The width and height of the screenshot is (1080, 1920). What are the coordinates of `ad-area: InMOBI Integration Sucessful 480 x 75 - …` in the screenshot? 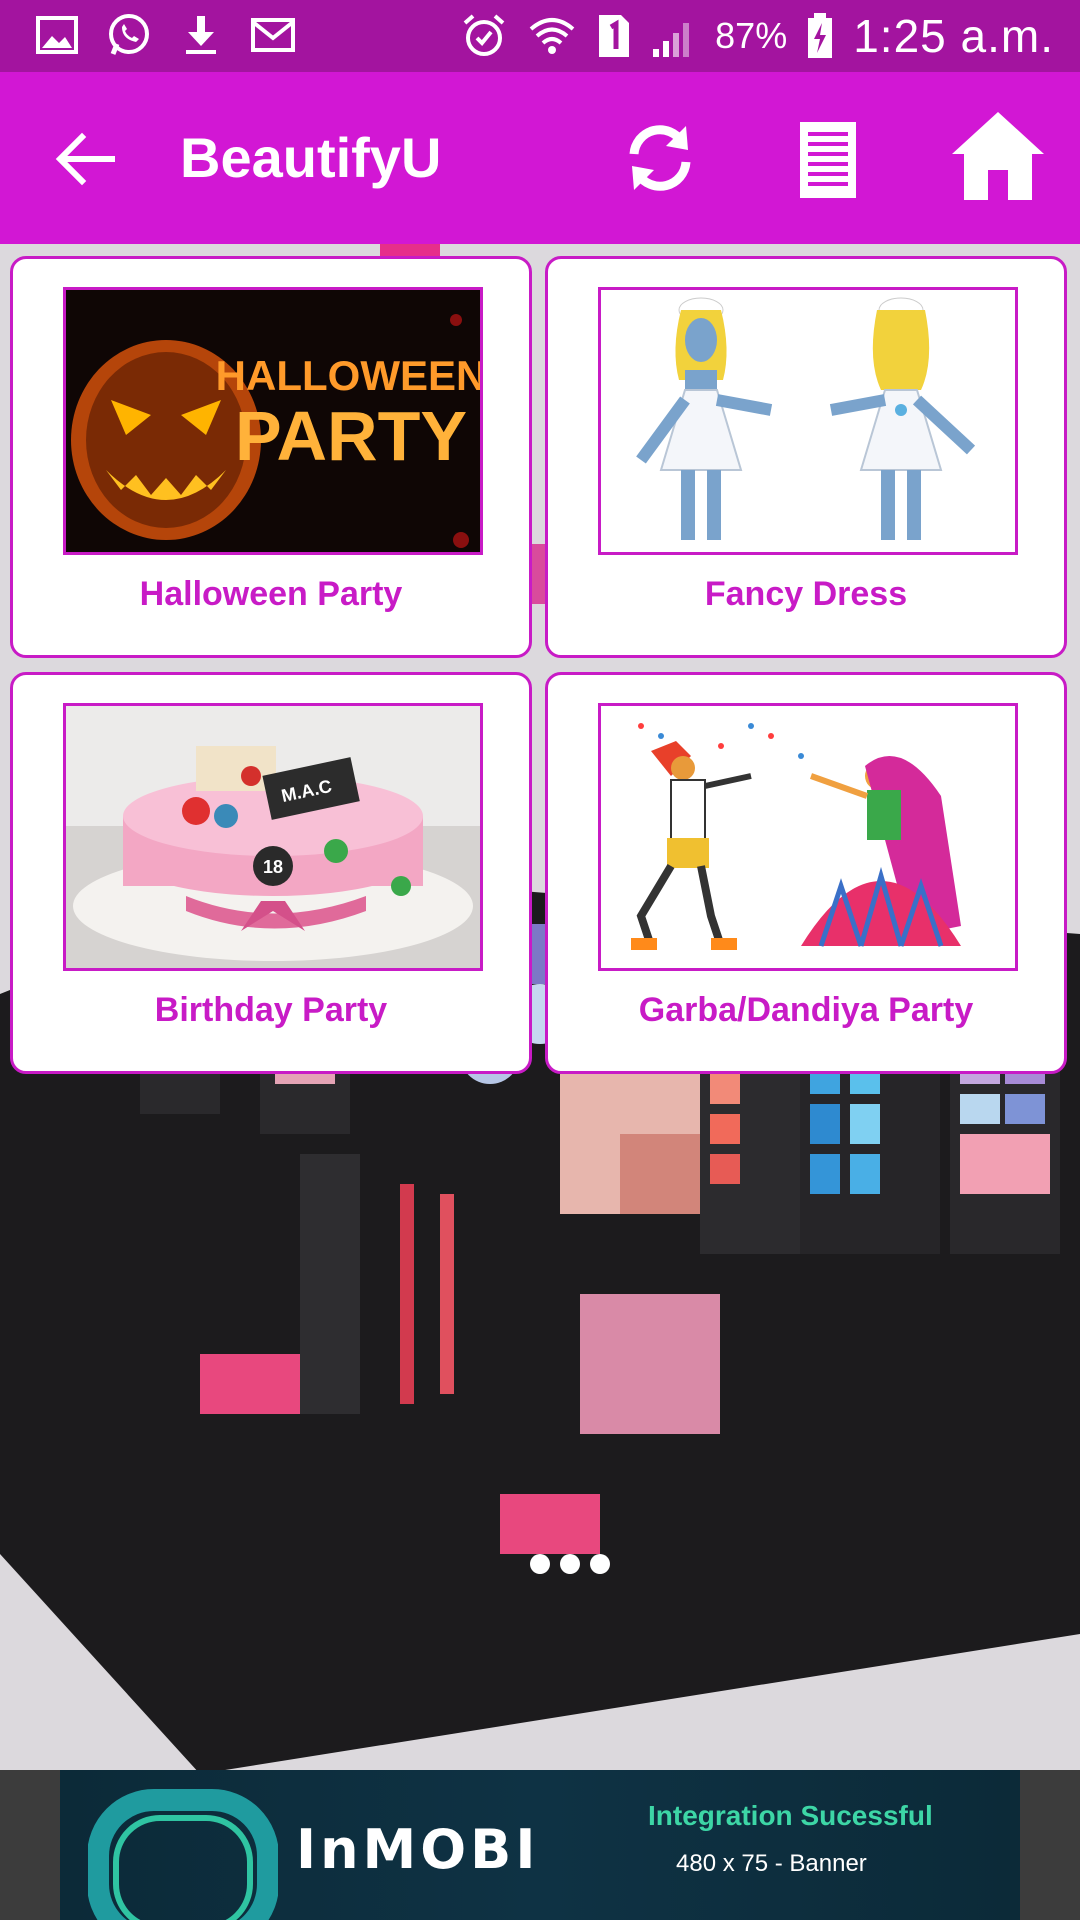 It's located at (540, 1845).